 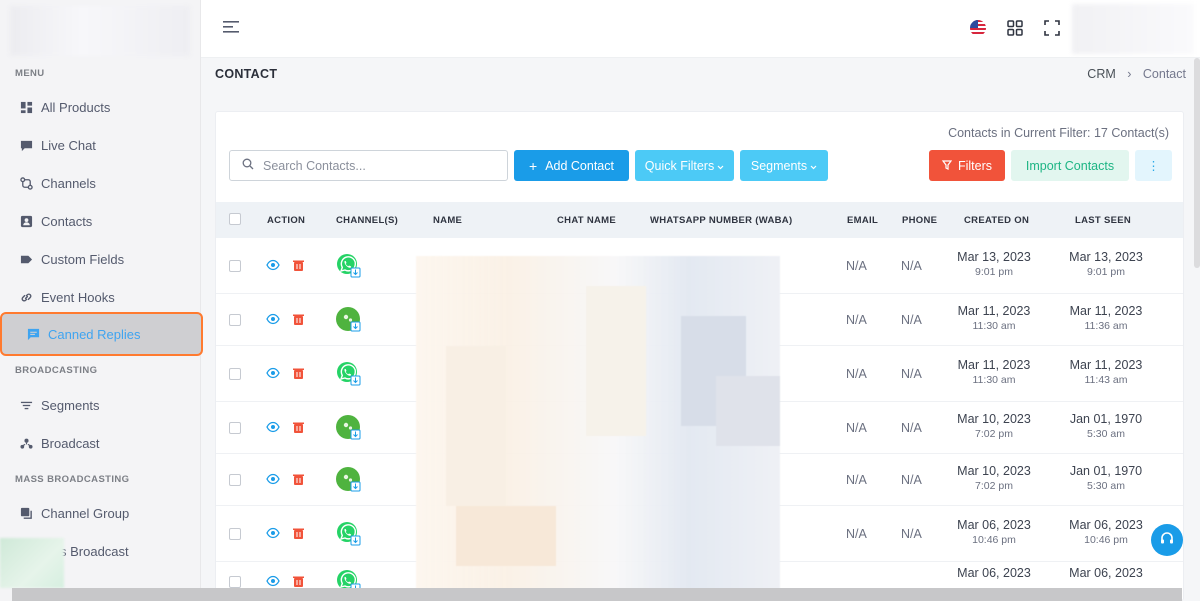 I want to click on last-seen-time: 10:46 pm, so click(x=1106, y=540).